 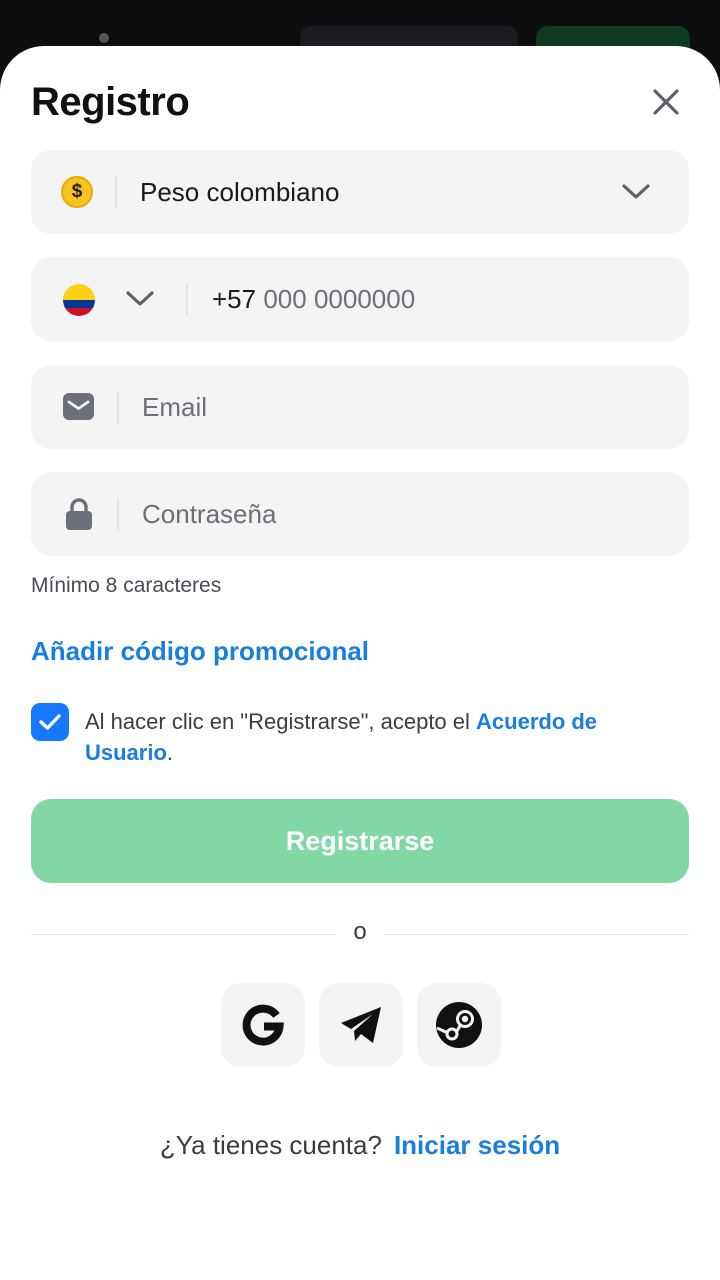 I want to click on checkmark-icon, so click(x=50, y=722).